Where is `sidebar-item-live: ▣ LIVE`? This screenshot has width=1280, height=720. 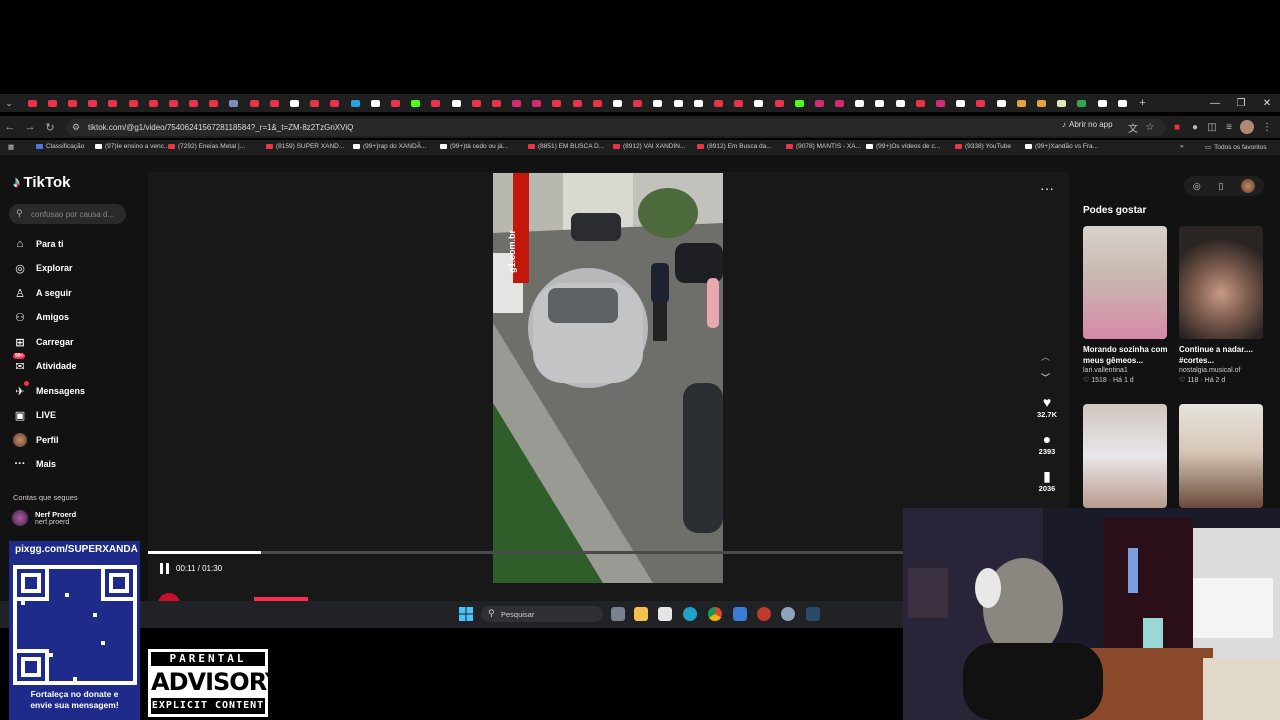 sidebar-item-live: ▣ LIVE is located at coordinates (34, 415).